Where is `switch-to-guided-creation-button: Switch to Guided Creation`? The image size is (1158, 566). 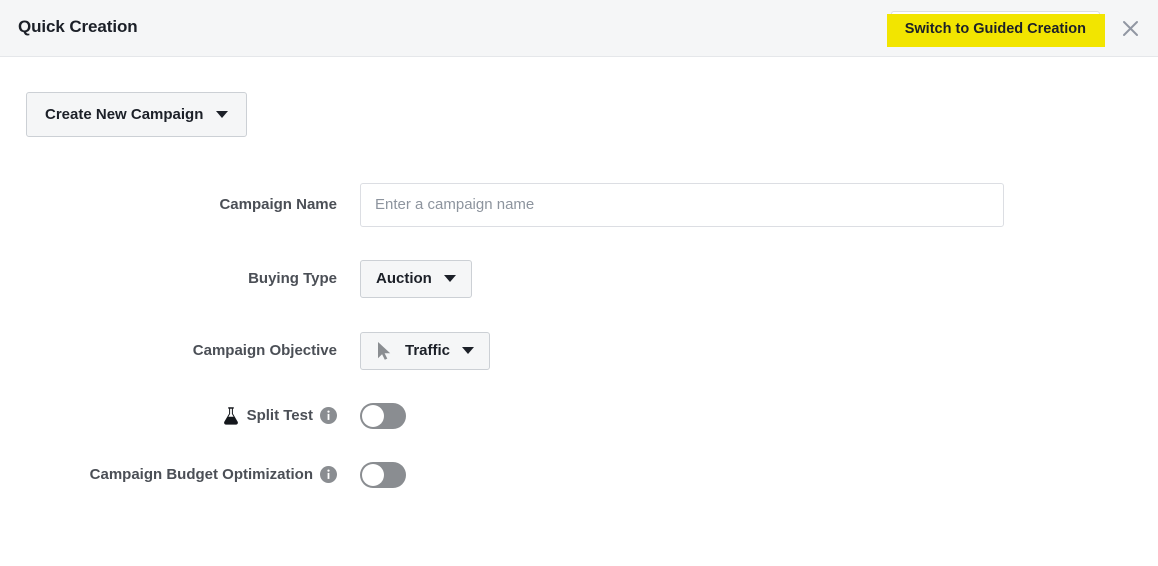
switch-to-guided-creation-button: Switch to Guided Creation is located at coordinates (995, 29).